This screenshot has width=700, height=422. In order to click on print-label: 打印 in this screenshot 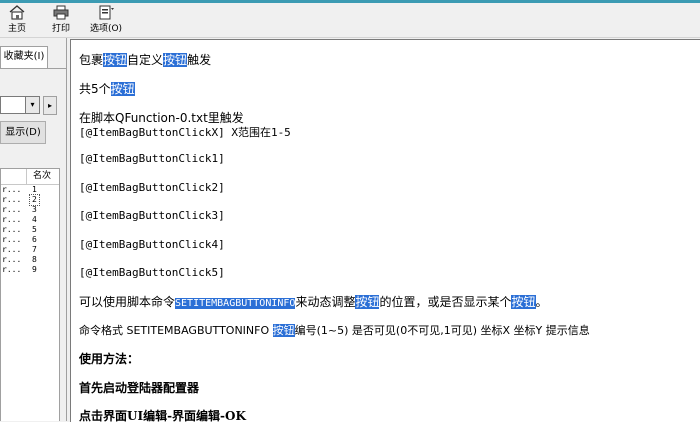, I will do `click(60, 29)`.